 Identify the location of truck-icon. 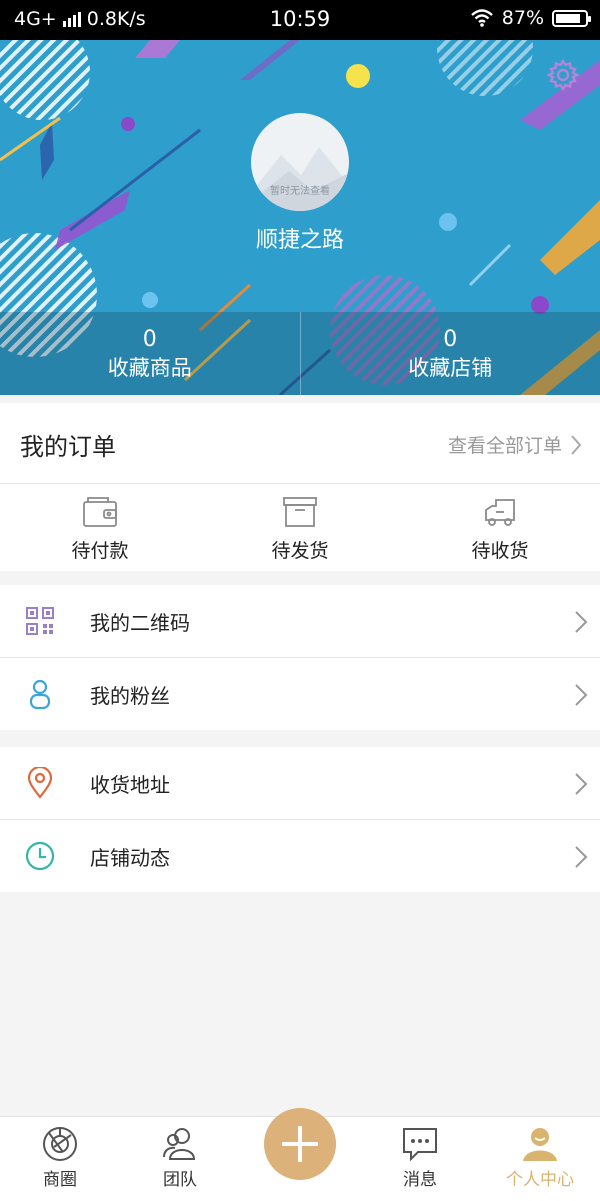
(500, 512).